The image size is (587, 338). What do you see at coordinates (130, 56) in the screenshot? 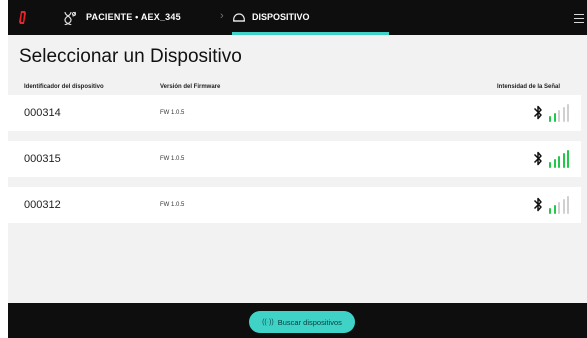
I see `page-title: Seleccionar un Dispositivo` at bounding box center [130, 56].